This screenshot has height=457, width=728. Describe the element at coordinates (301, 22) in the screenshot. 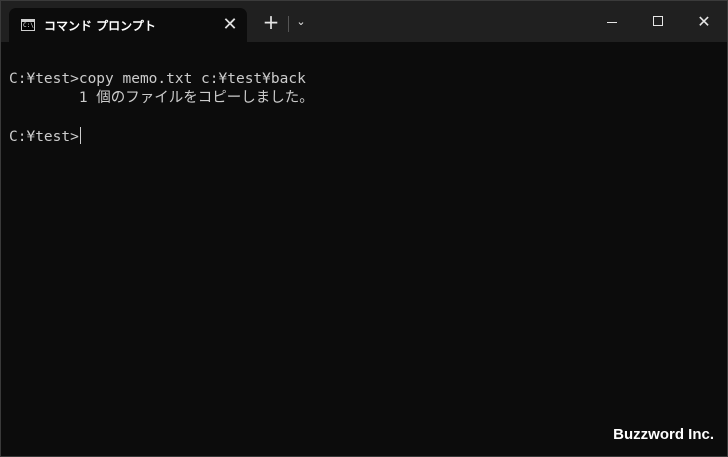

I see `tab-dropdown-button: ⌄` at that location.